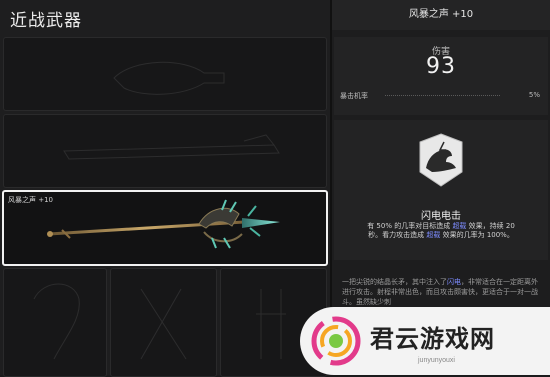 Image resolution: width=550 pixels, height=377 pixels. What do you see at coordinates (163, 224) in the screenshot?
I see `storm-spear-weapon-icon` at bounding box center [163, 224].